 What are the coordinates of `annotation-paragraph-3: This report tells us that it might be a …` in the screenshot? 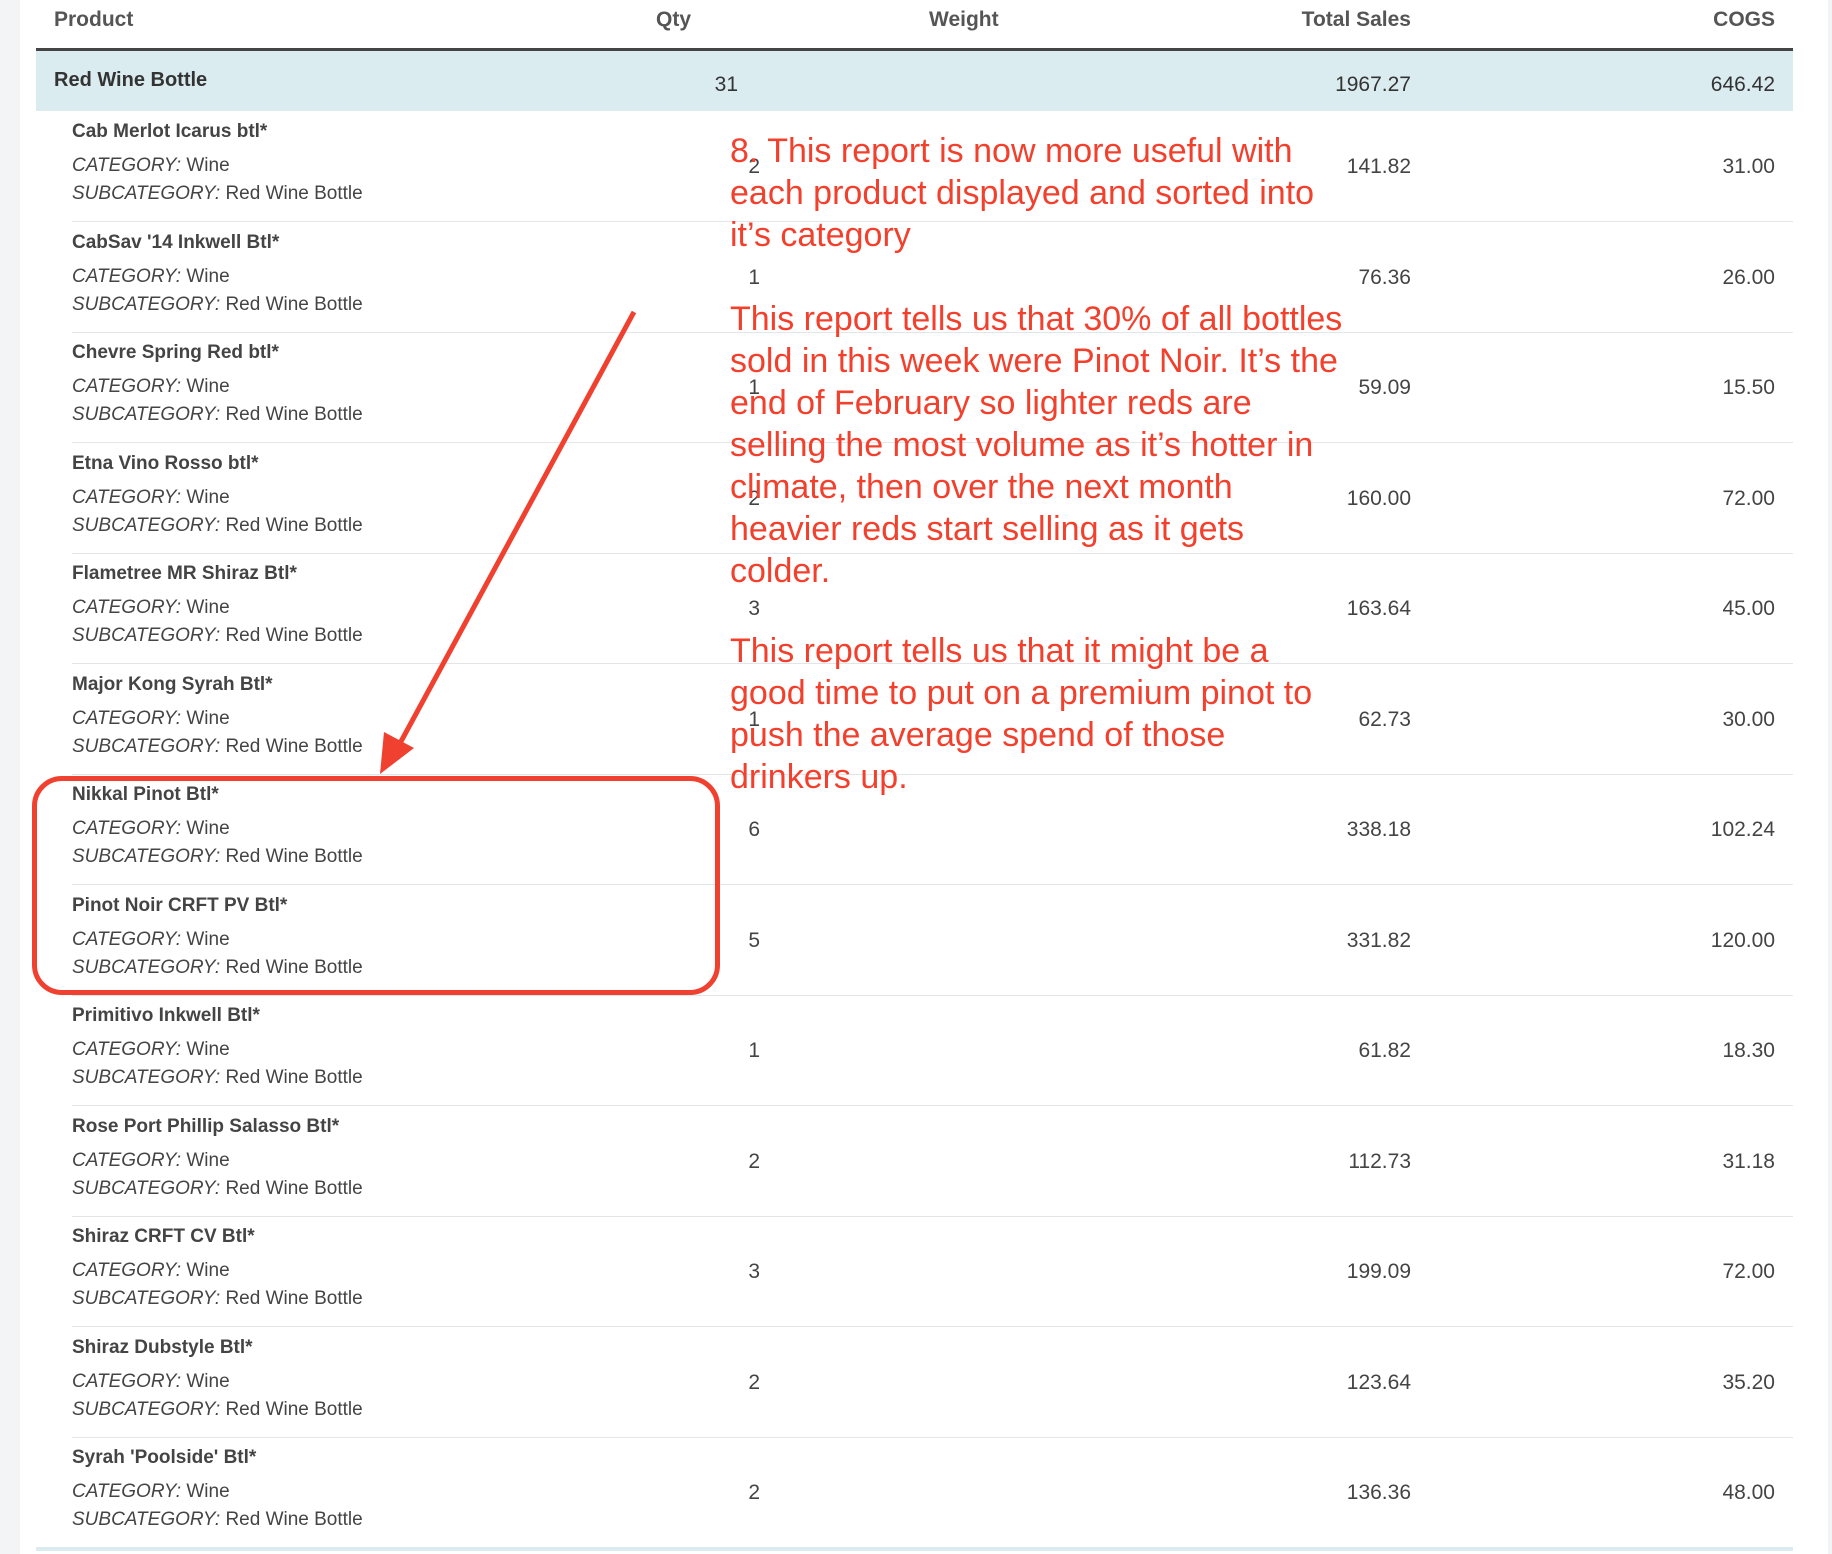 It's located at (1021, 714).